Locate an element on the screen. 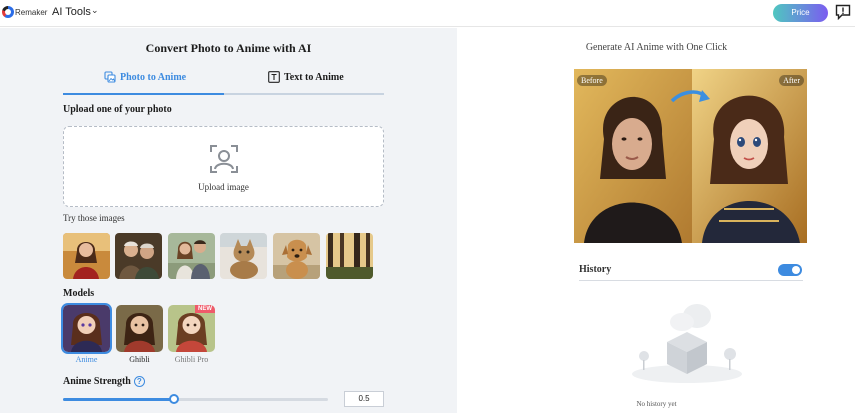 This screenshot has height=413, width=855. model-ghibli-label: Ghibli is located at coordinates (139, 359).